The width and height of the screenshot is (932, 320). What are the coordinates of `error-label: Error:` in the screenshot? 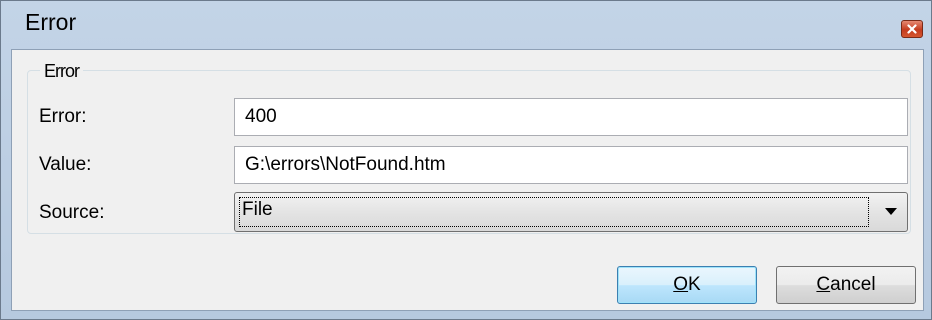 It's located at (63, 116).